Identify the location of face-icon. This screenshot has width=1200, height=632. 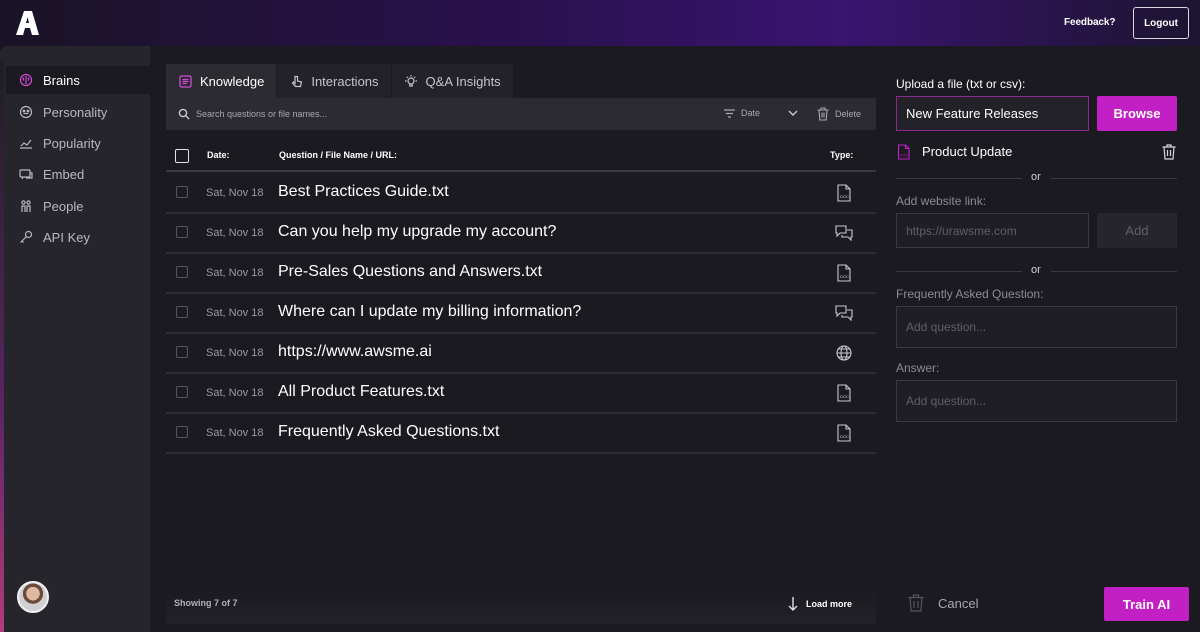
(26, 112).